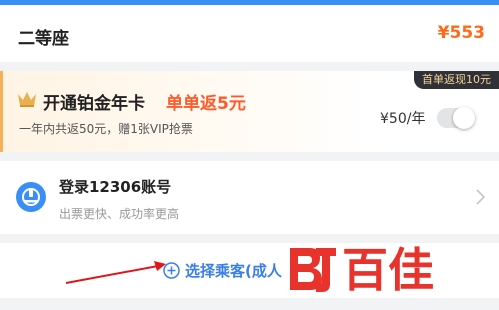  What do you see at coordinates (456, 80) in the screenshot?
I see `first-order-badge: 首单返现10元` at bounding box center [456, 80].